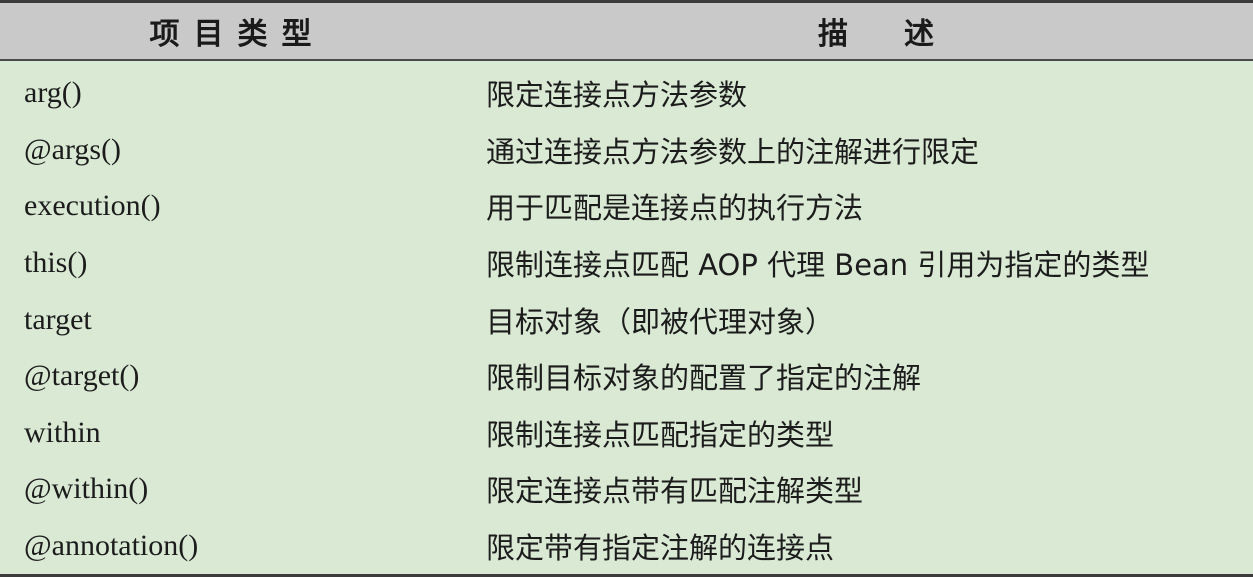 The height and width of the screenshot is (577, 1253). What do you see at coordinates (660, 434) in the screenshot?
I see `cell-description: 限制连接点匹配指定的类型` at bounding box center [660, 434].